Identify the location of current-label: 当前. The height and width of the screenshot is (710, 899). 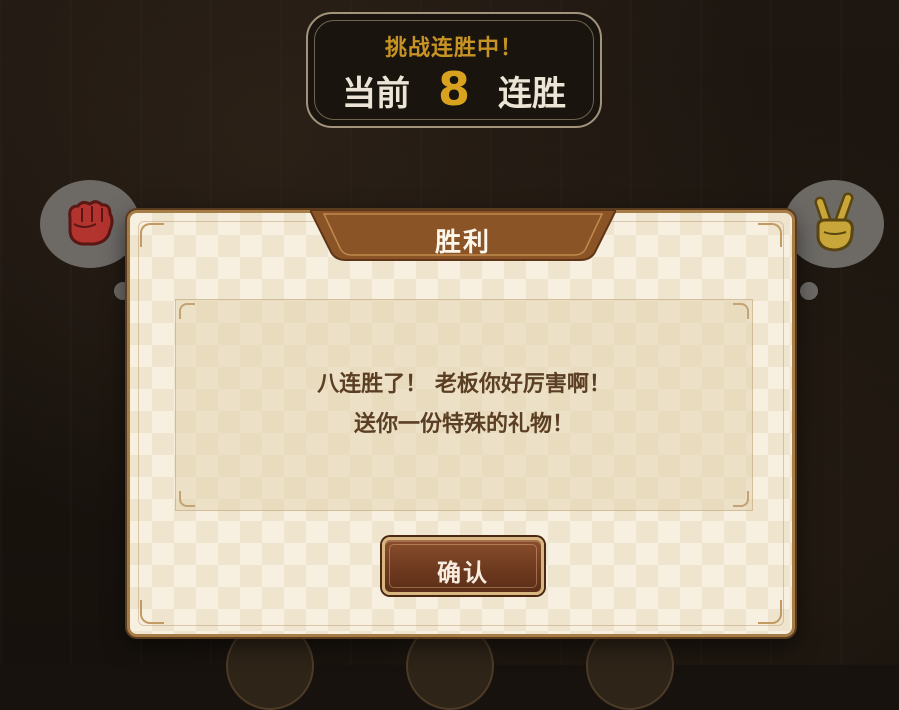
(375, 94).